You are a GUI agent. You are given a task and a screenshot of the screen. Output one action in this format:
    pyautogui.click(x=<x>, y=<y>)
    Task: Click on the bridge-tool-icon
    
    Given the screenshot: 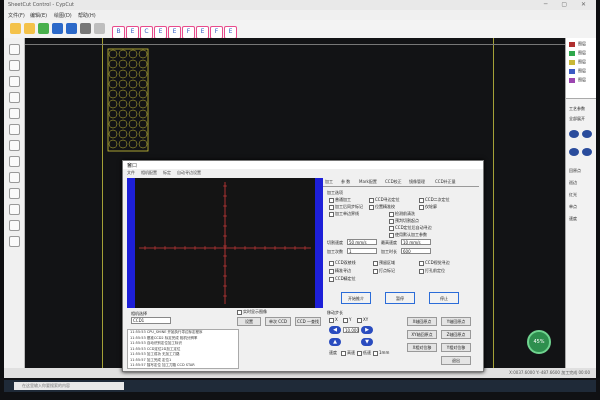 What is the action you would take?
    pyautogui.click(x=14, y=241)
    